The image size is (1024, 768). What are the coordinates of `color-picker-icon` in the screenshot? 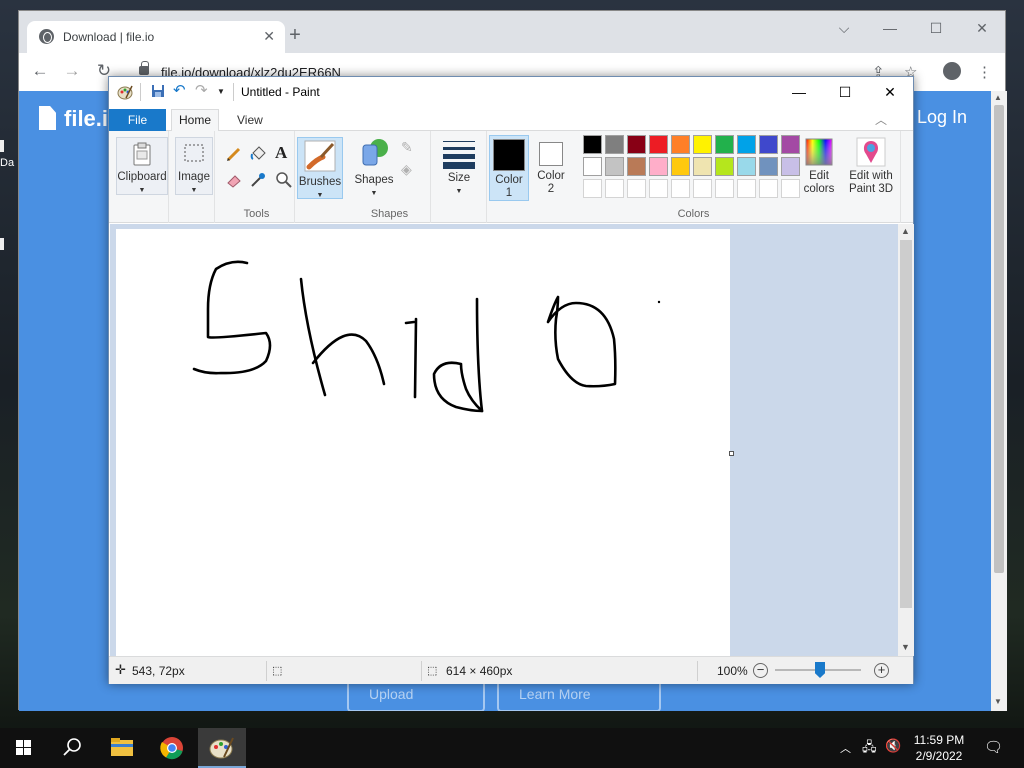 It's located at (258, 181).